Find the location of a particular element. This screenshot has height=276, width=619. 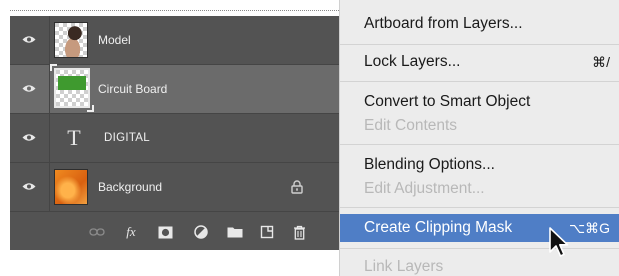

menu-item-convert-to-smart-object: Convert to Smart Object is located at coordinates (479, 102).